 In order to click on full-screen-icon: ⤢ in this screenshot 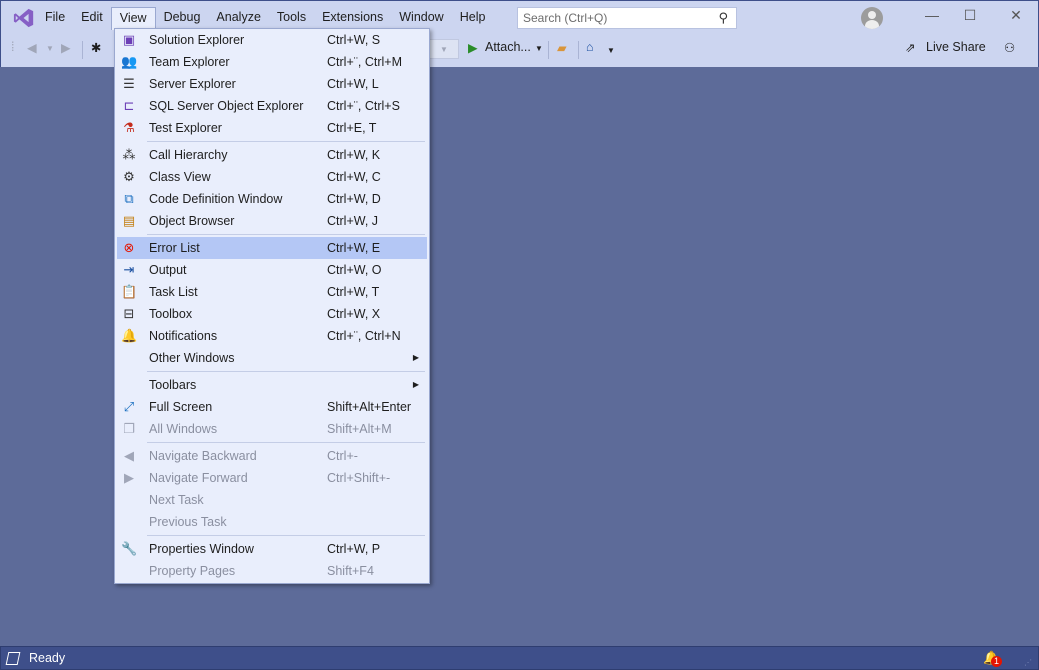, I will do `click(129, 406)`.